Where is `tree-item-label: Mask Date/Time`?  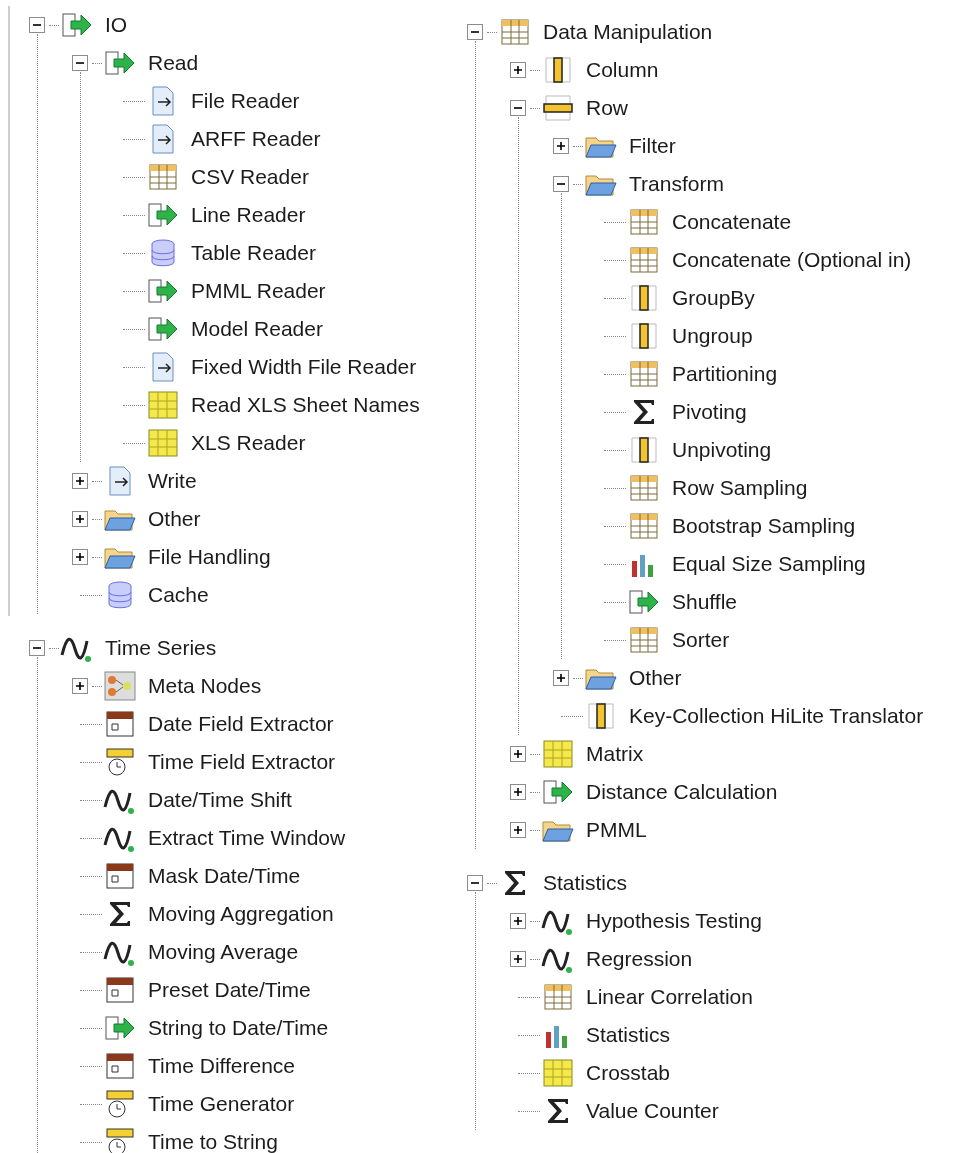 tree-item-label: Mask Date/Time is located at coordinates (224, 876).